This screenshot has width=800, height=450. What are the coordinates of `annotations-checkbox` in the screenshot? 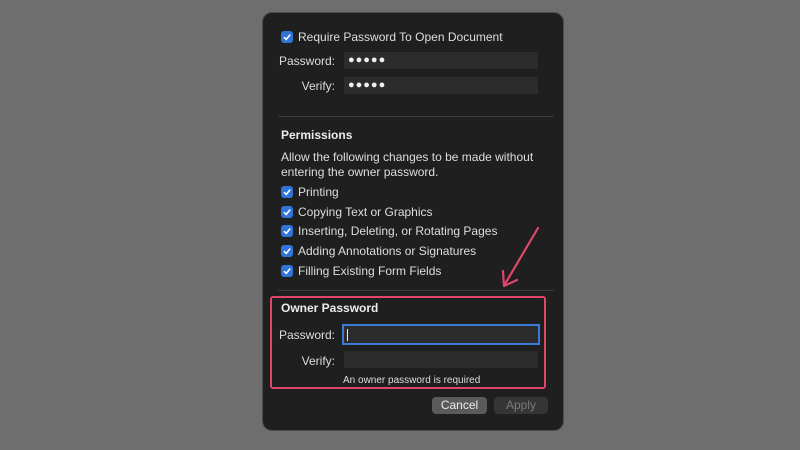 It's located at (287, 251).